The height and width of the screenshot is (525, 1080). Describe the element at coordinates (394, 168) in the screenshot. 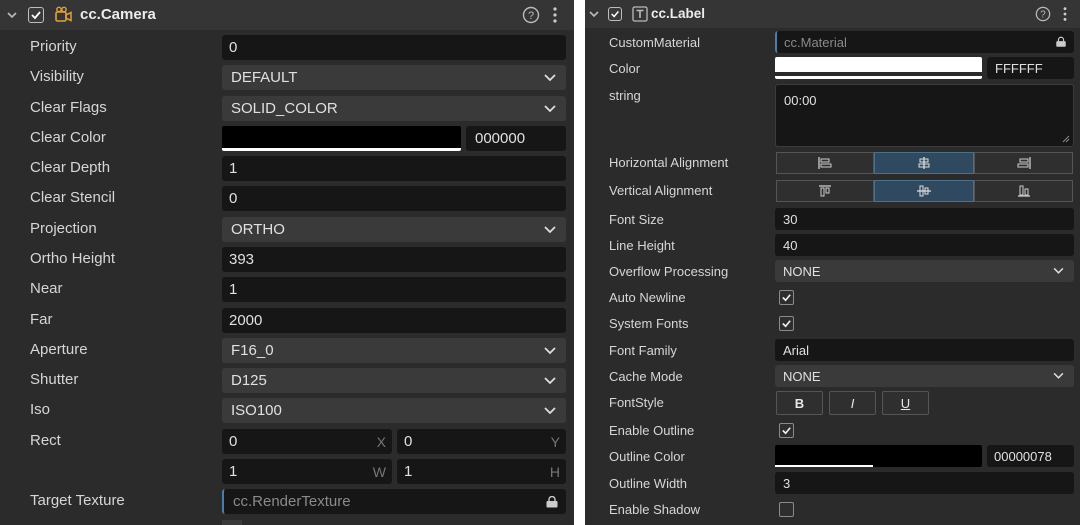

I see `clear-depth-input: 1` at that location.